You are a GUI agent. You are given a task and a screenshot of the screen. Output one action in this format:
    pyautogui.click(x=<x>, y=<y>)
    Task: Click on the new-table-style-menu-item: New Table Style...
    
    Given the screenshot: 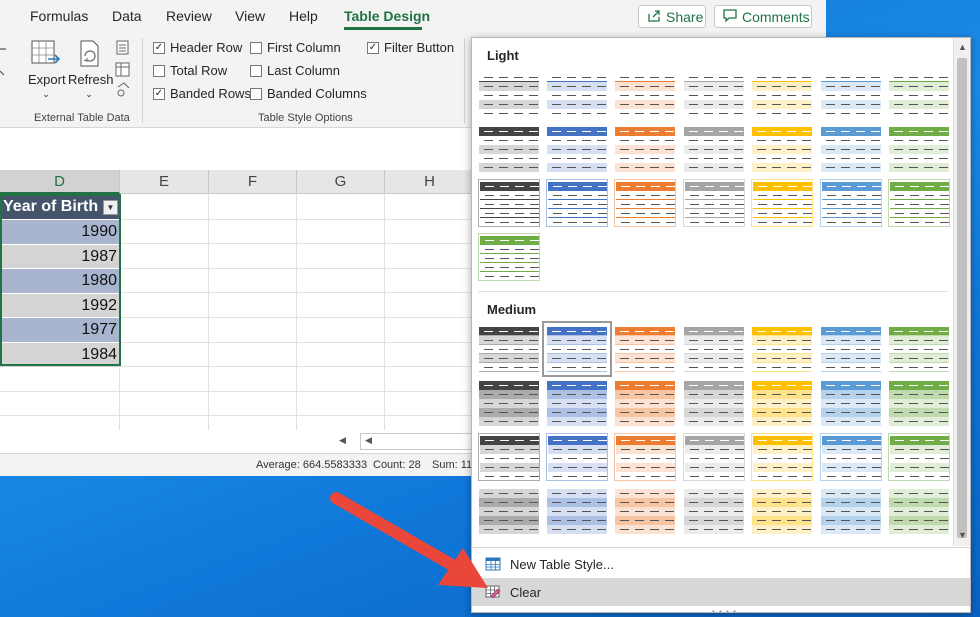 What is the action you would take?
    pyautogui.click(x=721, y=564)
    